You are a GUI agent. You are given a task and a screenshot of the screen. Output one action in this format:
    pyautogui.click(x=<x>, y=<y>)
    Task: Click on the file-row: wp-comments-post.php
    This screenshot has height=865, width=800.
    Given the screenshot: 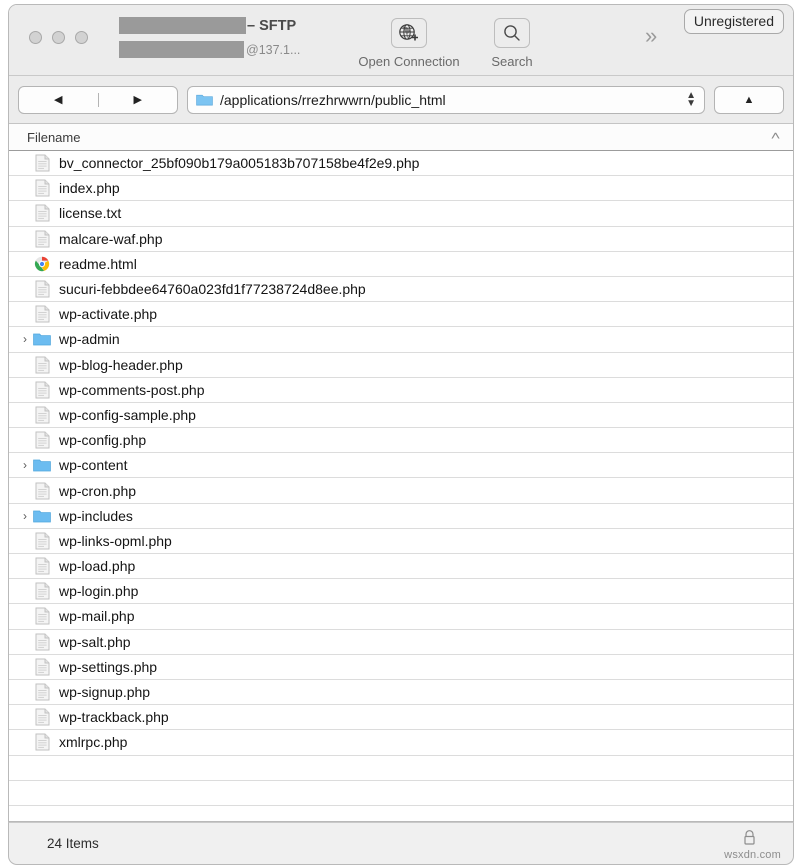 What is the action you would take?
    pyautogui.click(x=401, y=390)
    